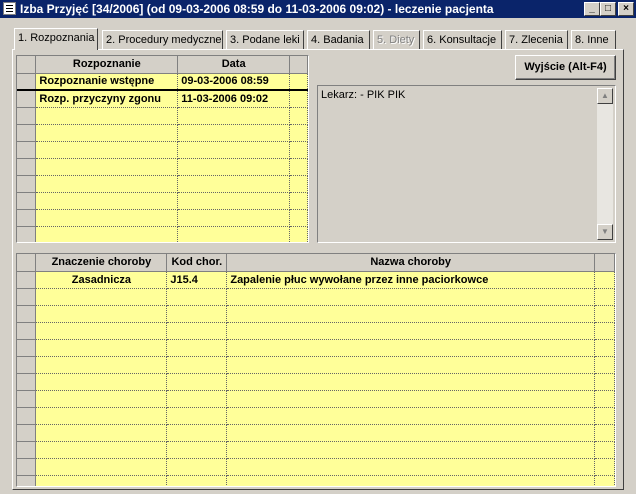 The image size is (636, 494). What do you see at coordinates (9, 8) in the screenshot?
I see `app-icon` at bounding box center [9, 8].